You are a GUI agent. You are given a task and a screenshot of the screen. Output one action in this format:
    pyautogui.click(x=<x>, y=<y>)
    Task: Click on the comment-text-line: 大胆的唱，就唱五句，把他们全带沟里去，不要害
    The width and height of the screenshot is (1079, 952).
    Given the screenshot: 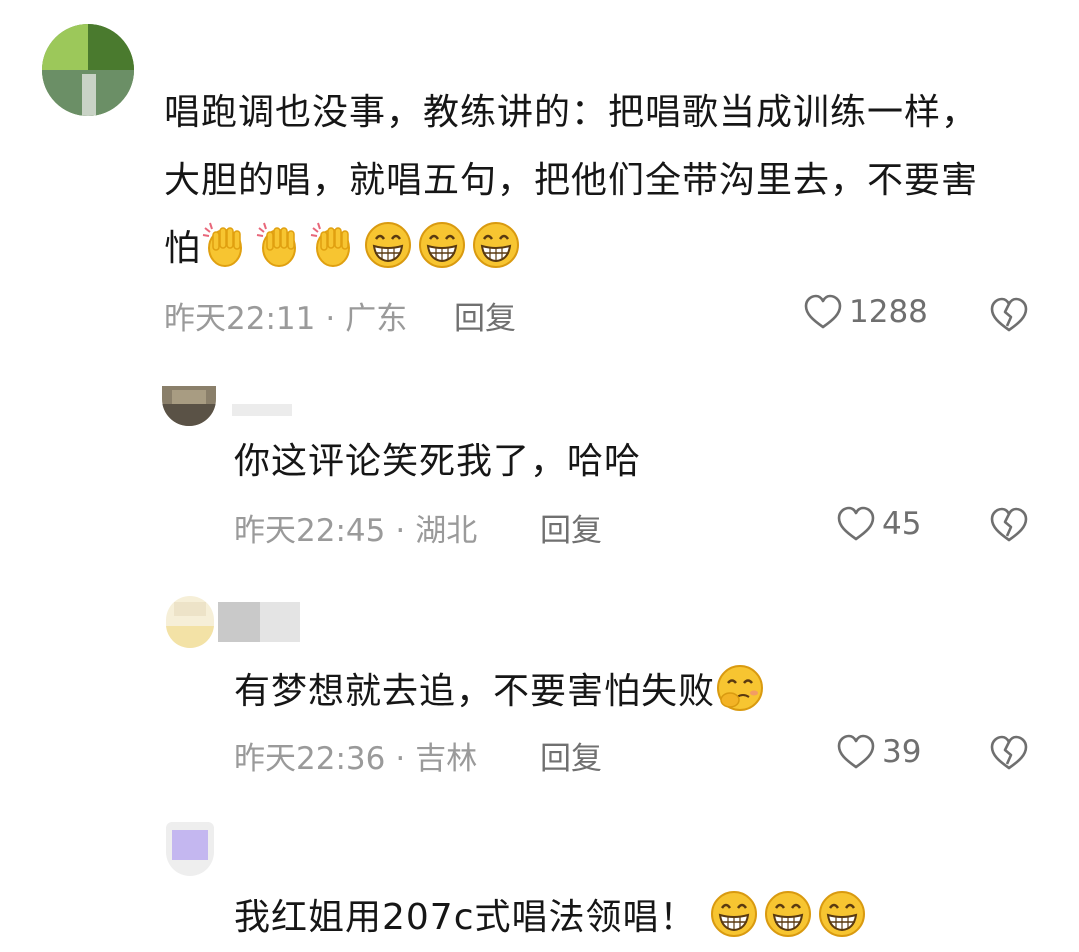 What is the action you would take?
    pyautogui.click(x=571, y=180)
    